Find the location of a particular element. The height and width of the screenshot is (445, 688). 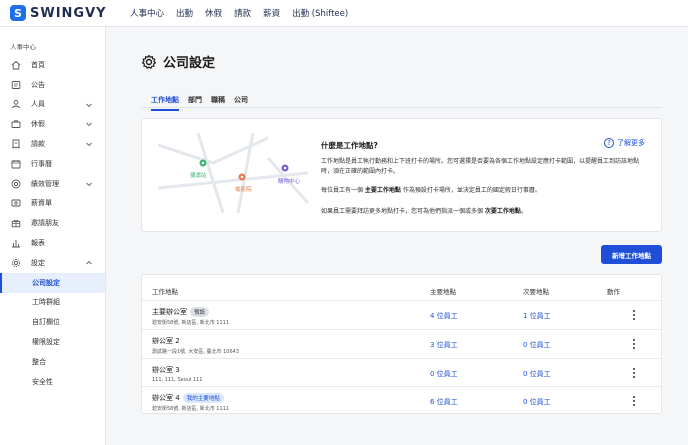

location-address: 測試路一段1號, 大安區, 臺北市 10643 is located at coordinates (196, 352).